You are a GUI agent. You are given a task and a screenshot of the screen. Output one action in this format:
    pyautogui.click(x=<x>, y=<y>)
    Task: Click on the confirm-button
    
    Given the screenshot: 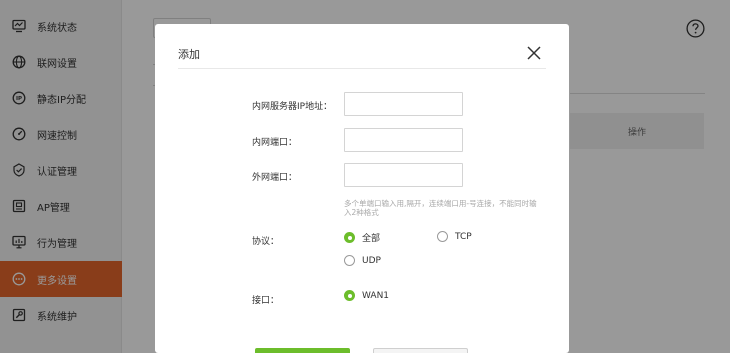 What is the action you would take?
    pyautogui.click(x=302, y=350)
    